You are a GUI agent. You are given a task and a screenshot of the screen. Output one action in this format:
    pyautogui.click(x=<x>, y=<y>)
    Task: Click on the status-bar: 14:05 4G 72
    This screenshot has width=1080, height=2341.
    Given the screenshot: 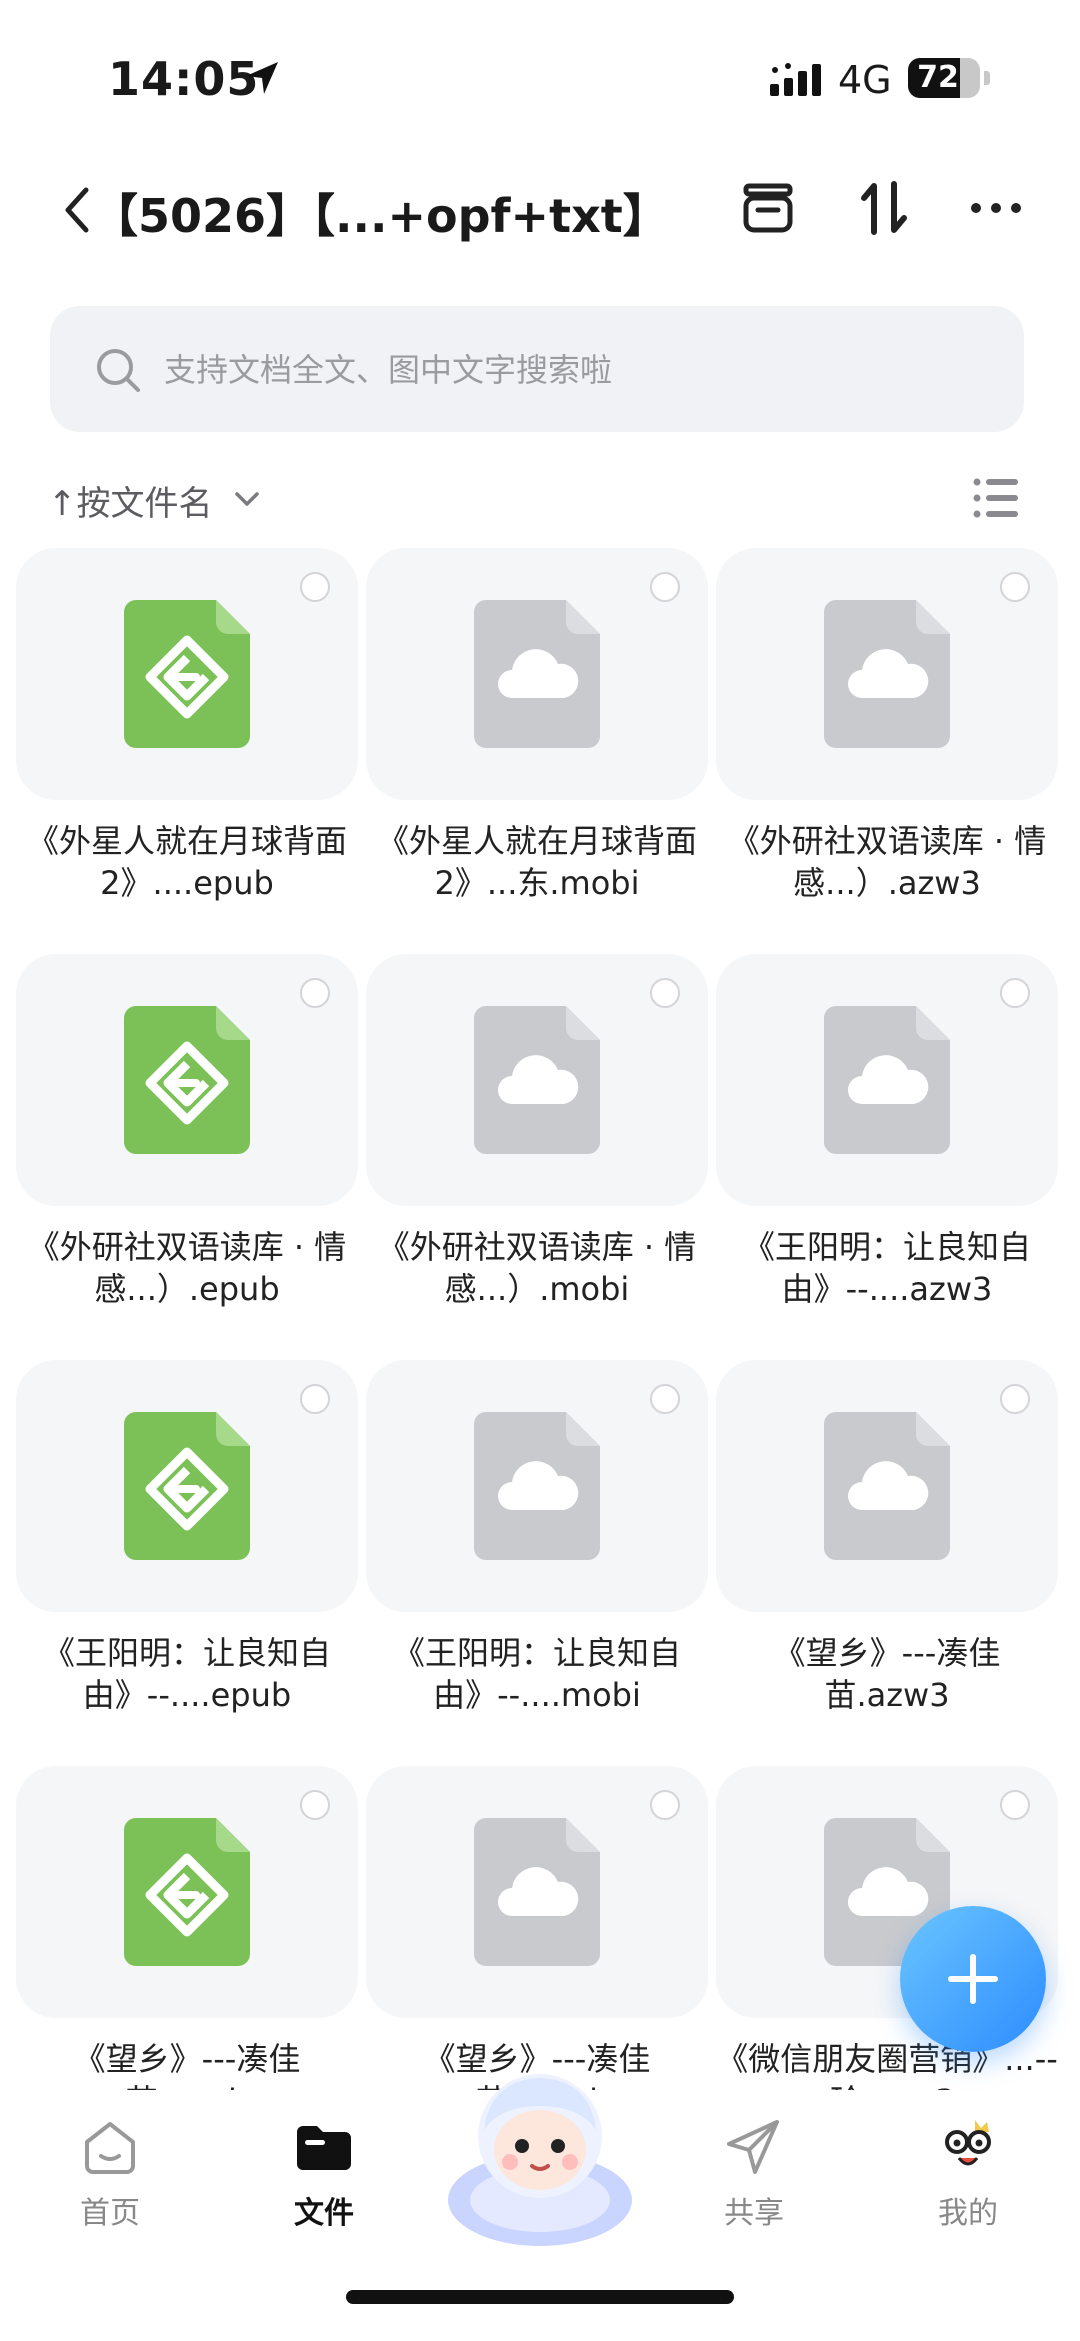 What is the action you would take?
    pyautogui.click(x=540, y=70)
    